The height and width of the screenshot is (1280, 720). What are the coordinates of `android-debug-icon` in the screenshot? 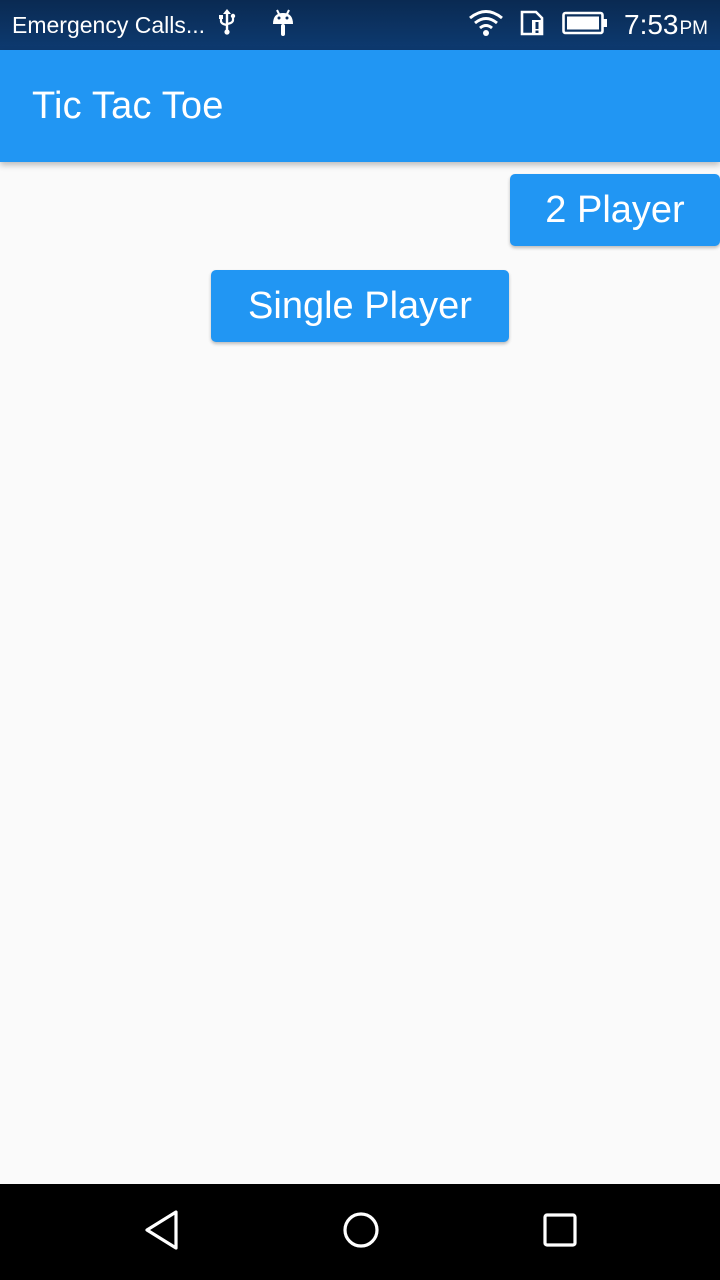 It's located at (283, 25).